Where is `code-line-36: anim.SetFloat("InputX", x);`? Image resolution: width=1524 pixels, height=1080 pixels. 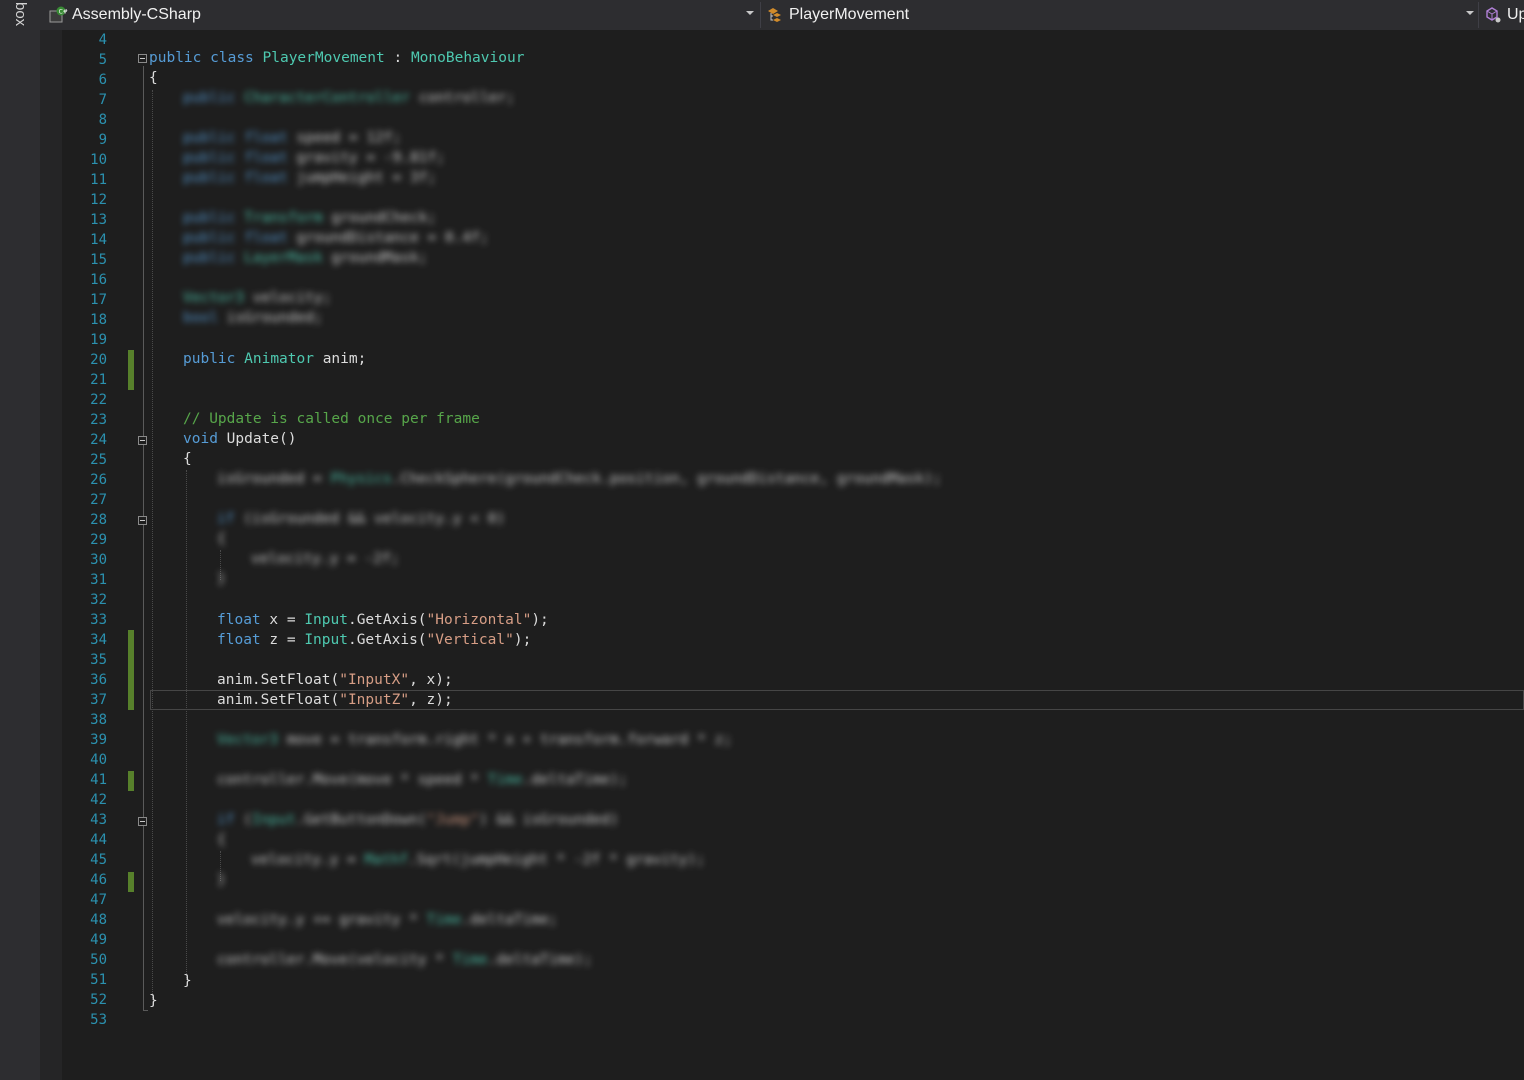 code-line-36: anim.SetFloat("InputX", x); is located at coordinates (335, 680).